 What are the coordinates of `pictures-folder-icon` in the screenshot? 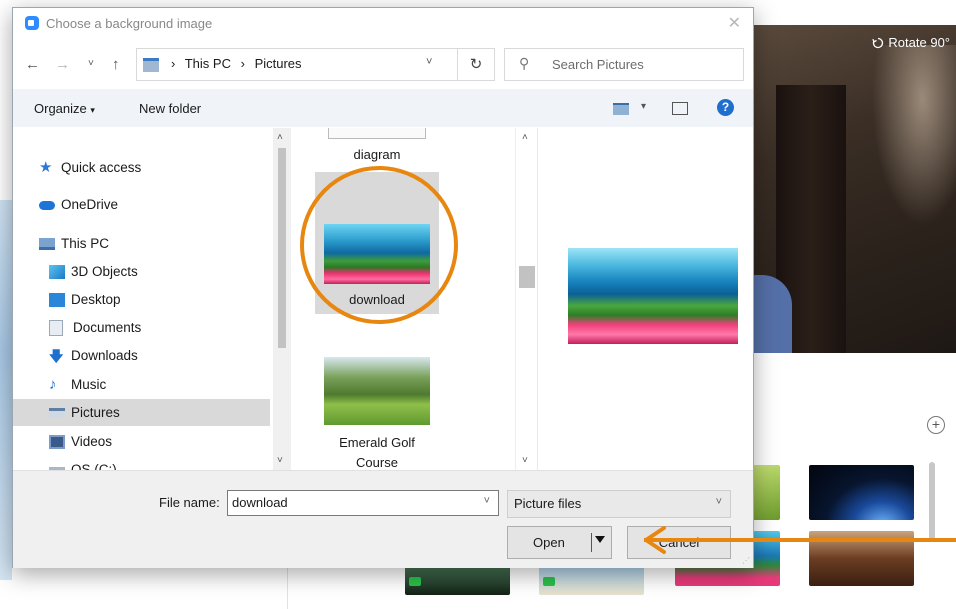 It's located at (151, 65).